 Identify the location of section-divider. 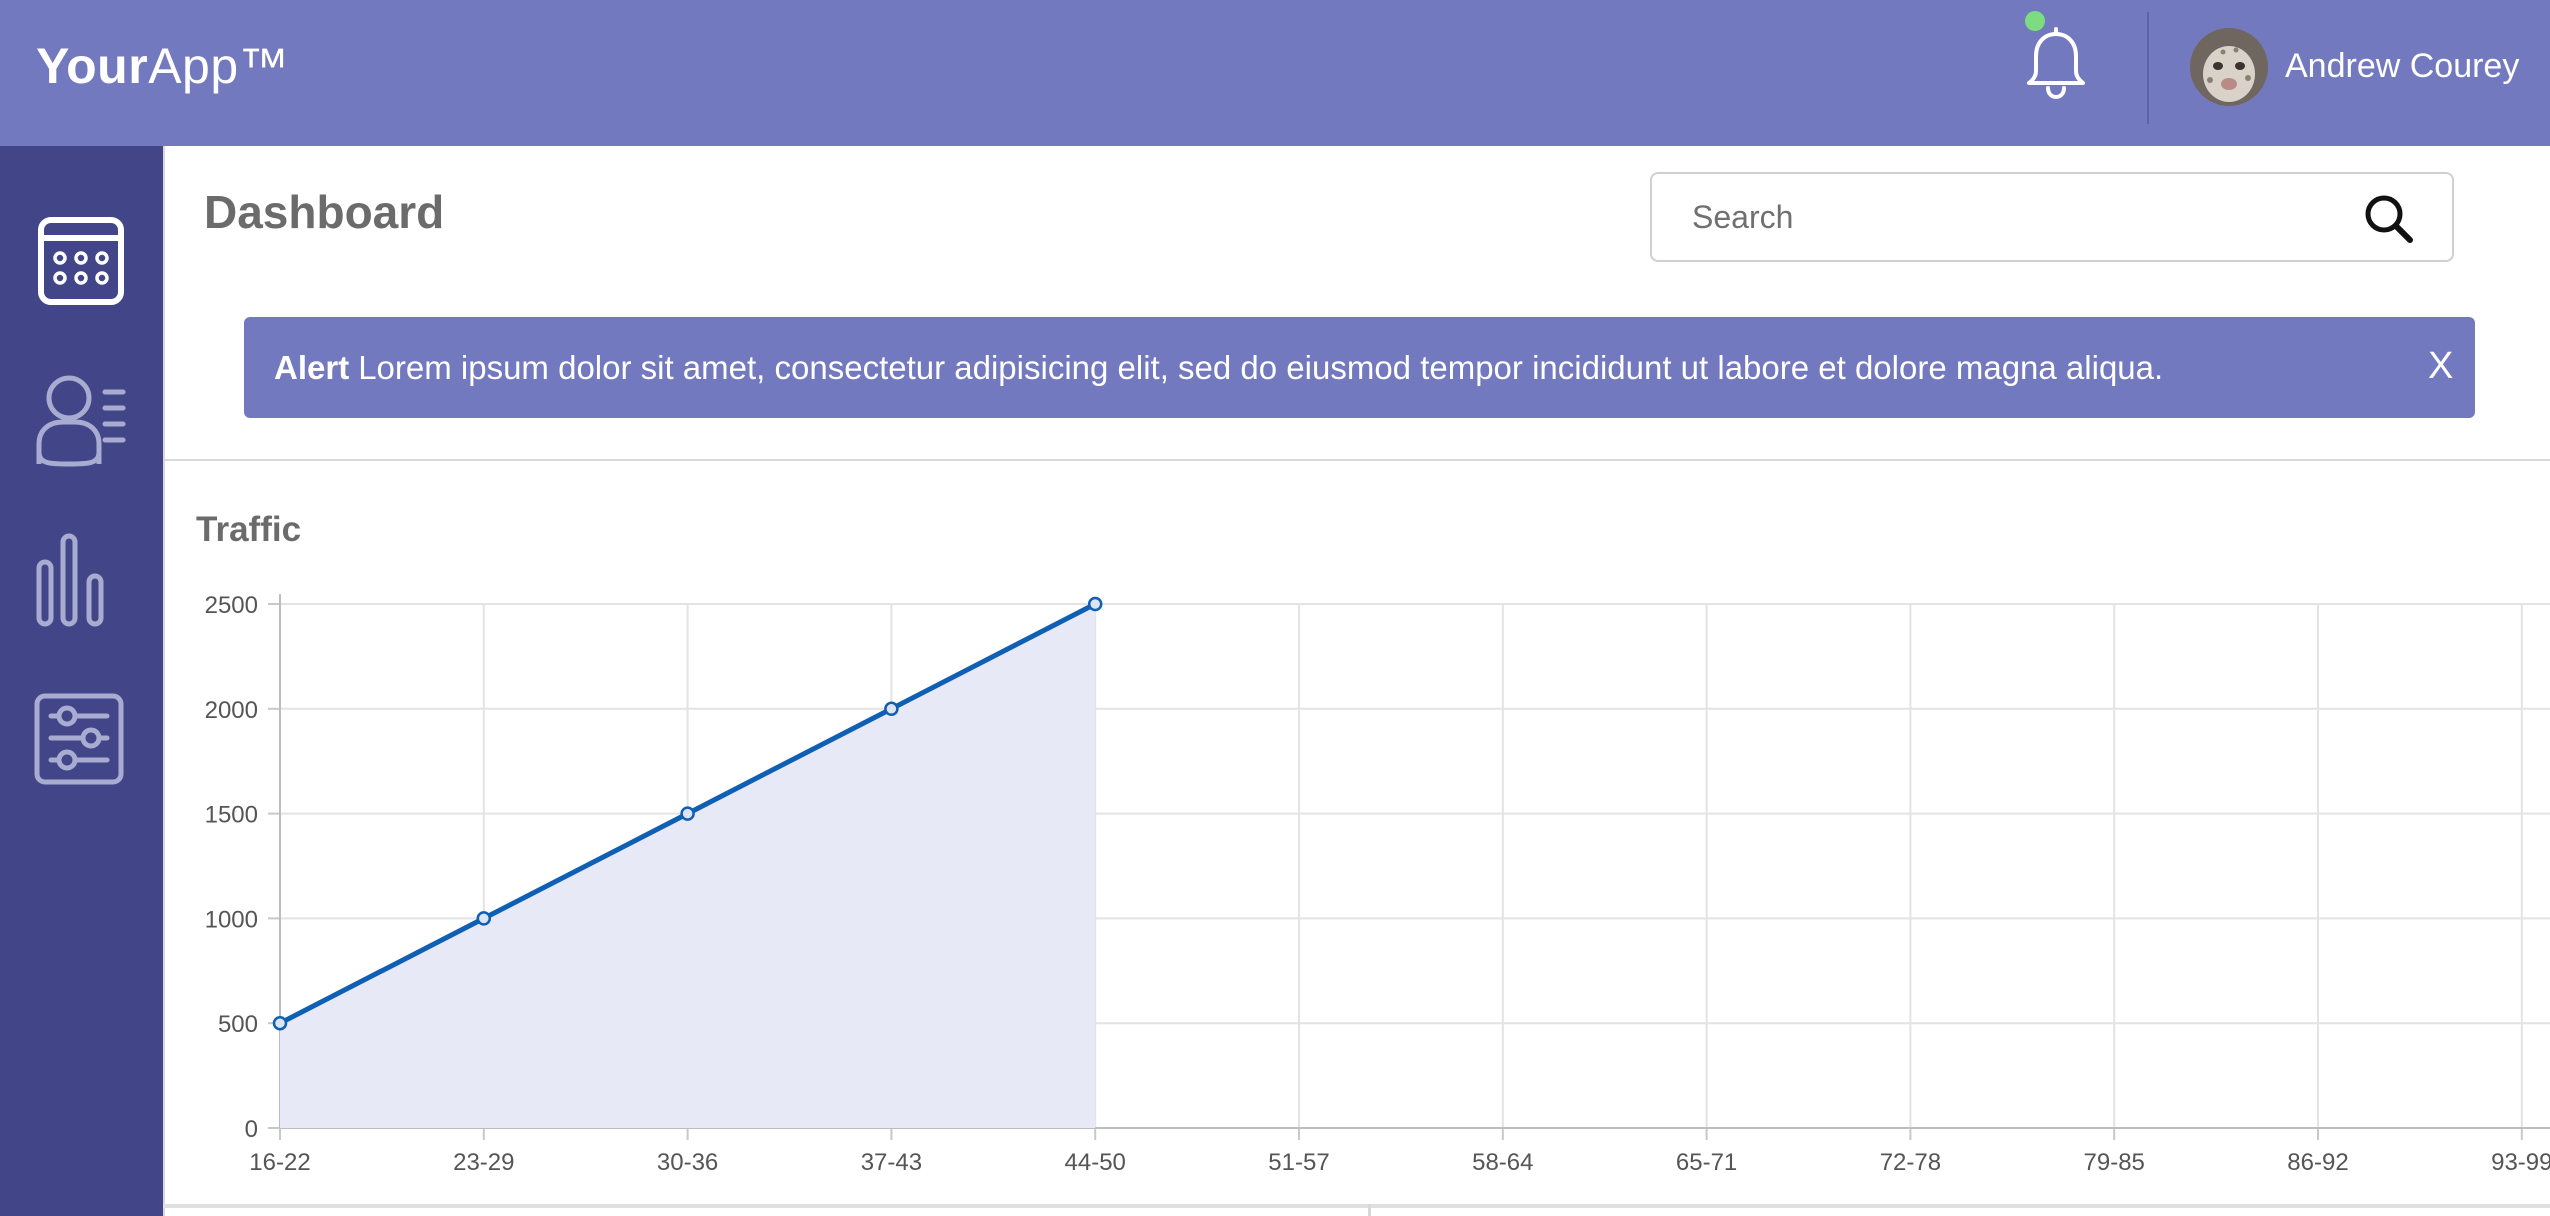
(1356, 460).